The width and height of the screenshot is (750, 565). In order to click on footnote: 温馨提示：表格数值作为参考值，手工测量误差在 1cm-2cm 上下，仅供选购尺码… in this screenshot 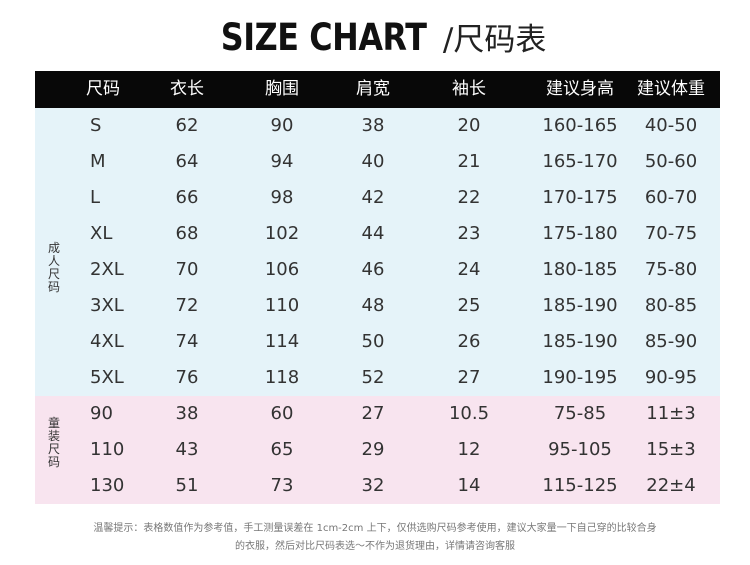, I will do `click(375, 538)`.